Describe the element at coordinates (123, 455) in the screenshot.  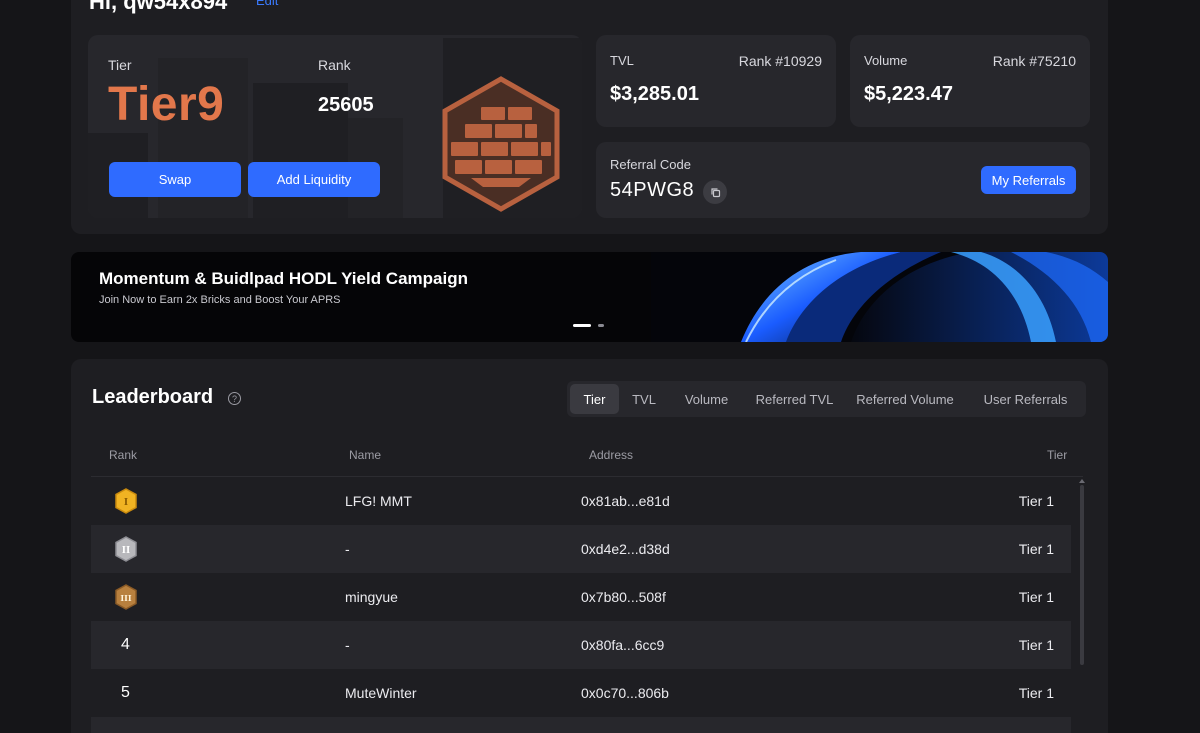
I see `column-header-rank: Rank` at that location.